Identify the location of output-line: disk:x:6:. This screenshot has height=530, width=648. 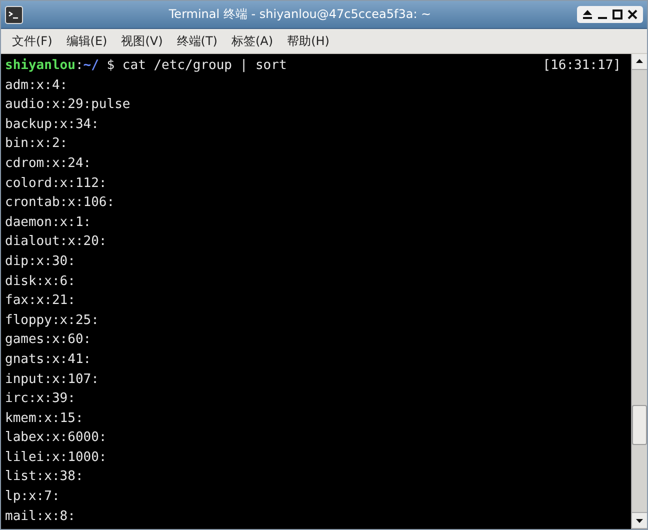
(40, 281).